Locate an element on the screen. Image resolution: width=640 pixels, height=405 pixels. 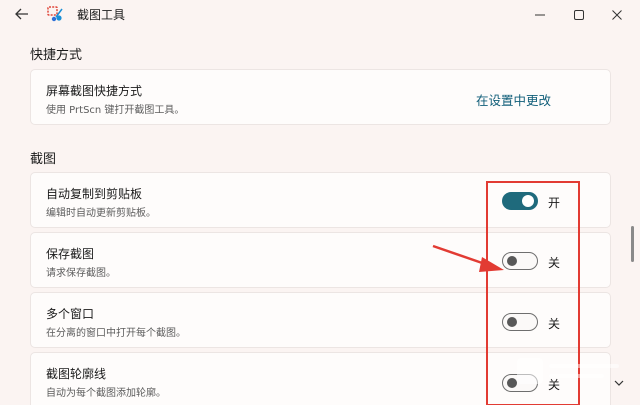
setting-title: 截图轮廓线 is located at coordinates (76, 374).